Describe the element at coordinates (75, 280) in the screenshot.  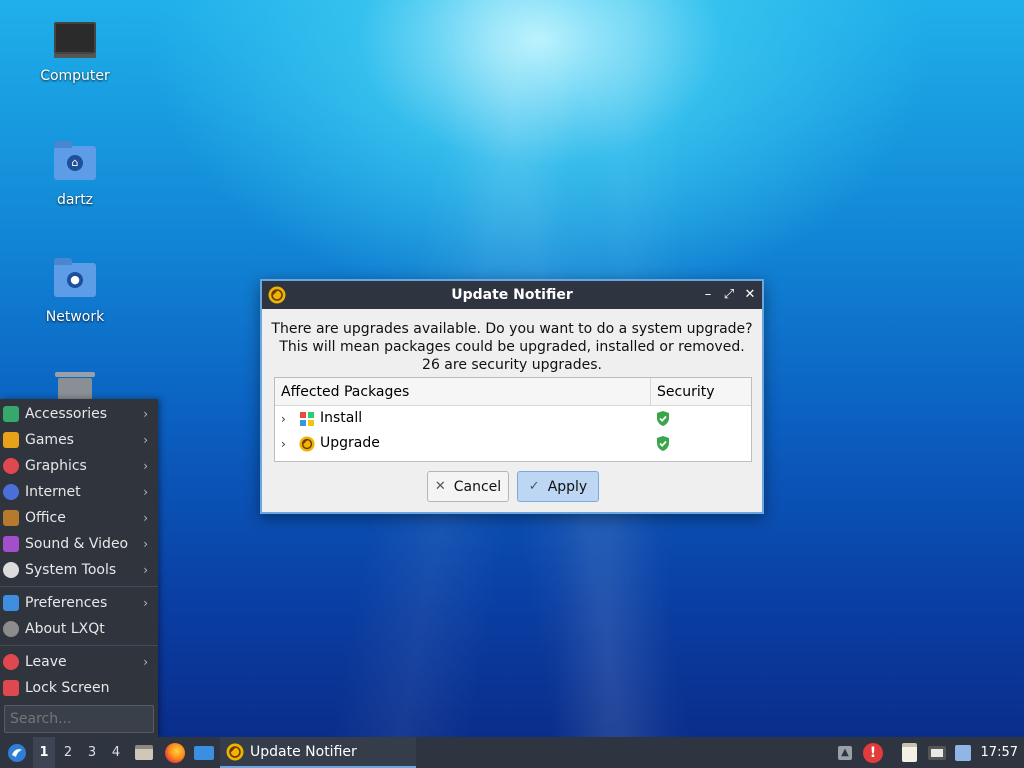
I see `network-folder-icon: ●` at that location.